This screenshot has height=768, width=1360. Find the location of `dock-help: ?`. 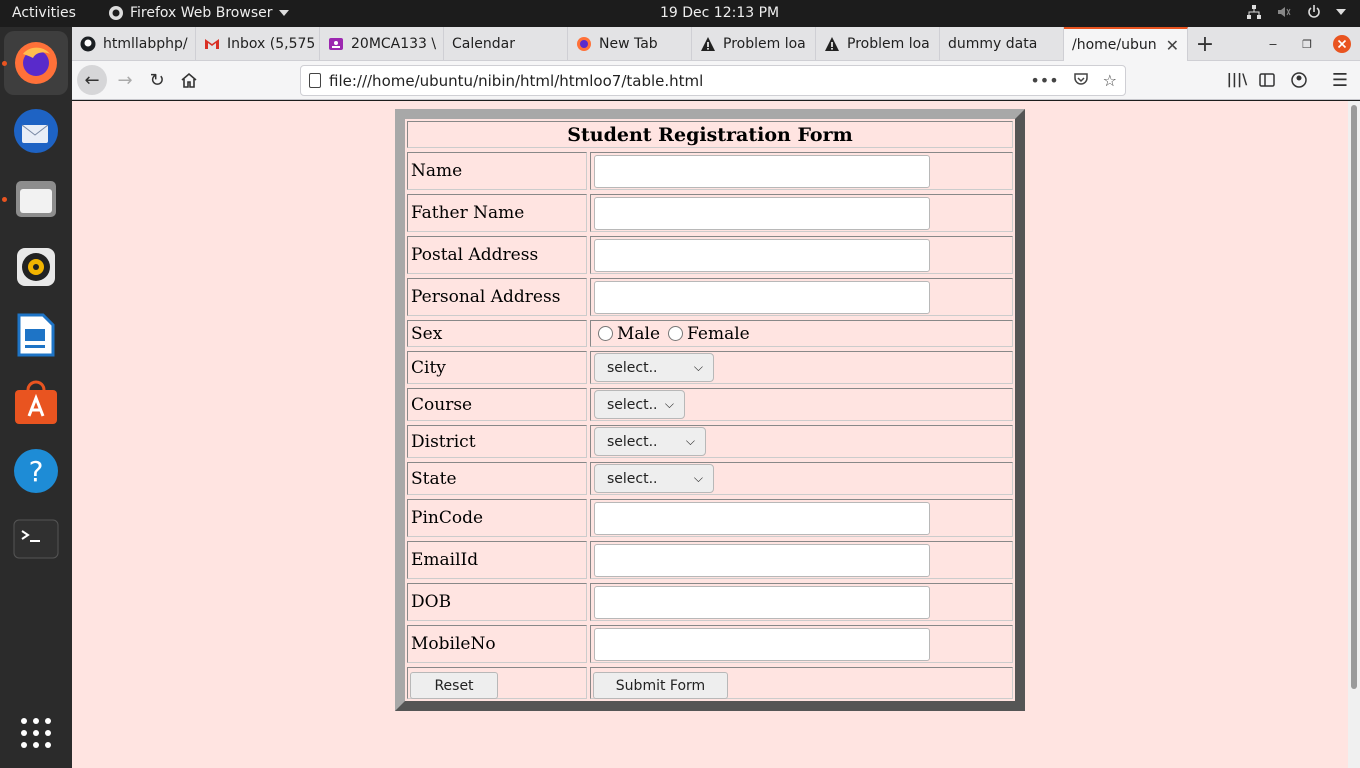

dock-help: ? is located at coordinates (36, 471).